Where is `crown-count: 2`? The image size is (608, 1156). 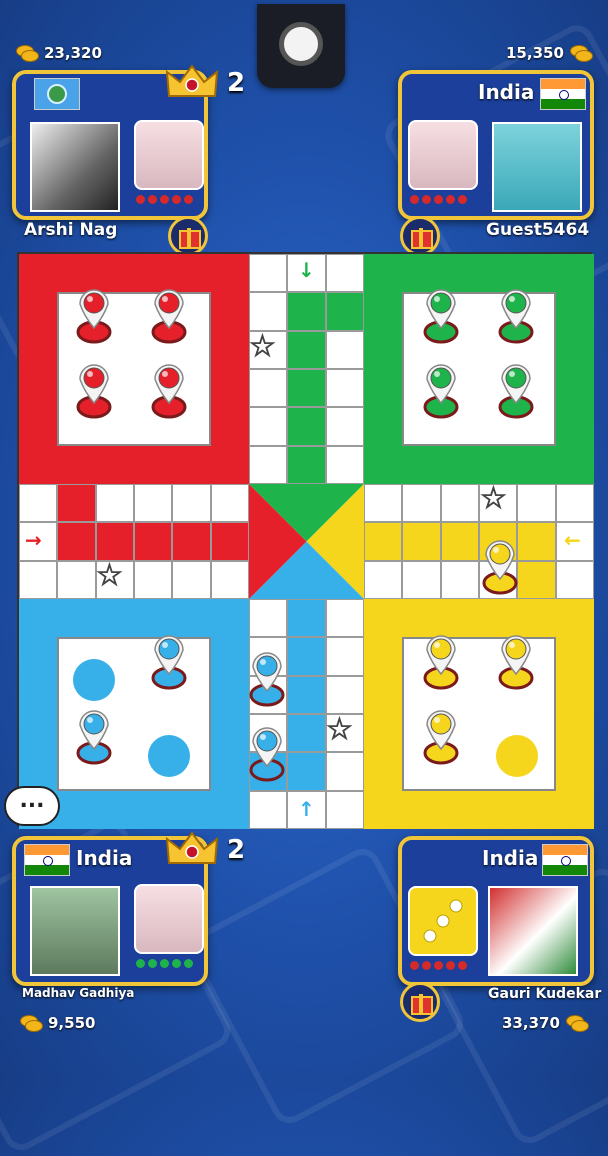
crown-count: 2 is located at coordinates (236, 850).